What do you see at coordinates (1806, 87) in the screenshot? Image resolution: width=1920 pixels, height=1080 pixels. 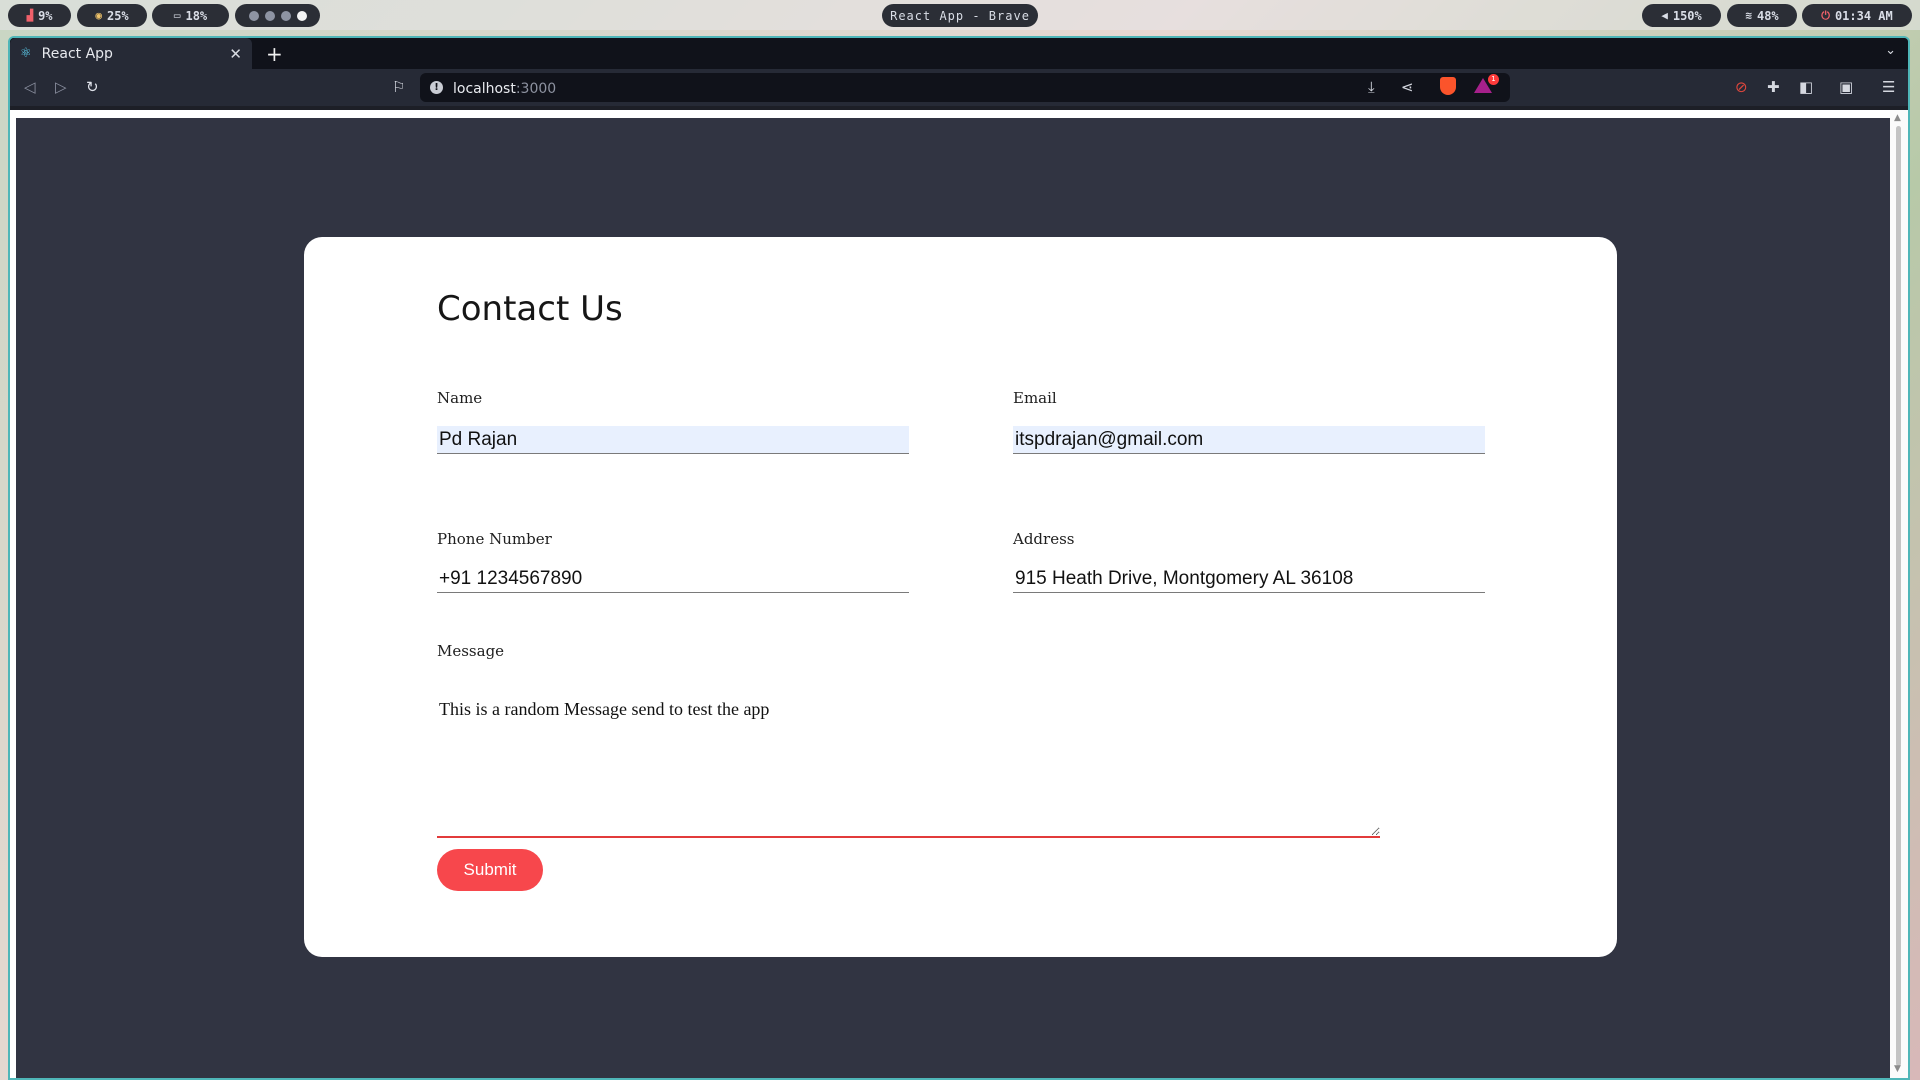 I see `sidebar-toggle-icon: ◧` at bounding box center [1806, 87].